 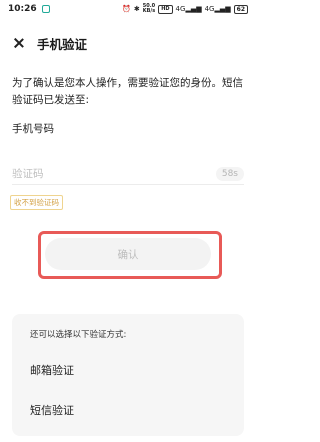 I want to click on alarm-icon: ⏰, so click(x=126, y=8).